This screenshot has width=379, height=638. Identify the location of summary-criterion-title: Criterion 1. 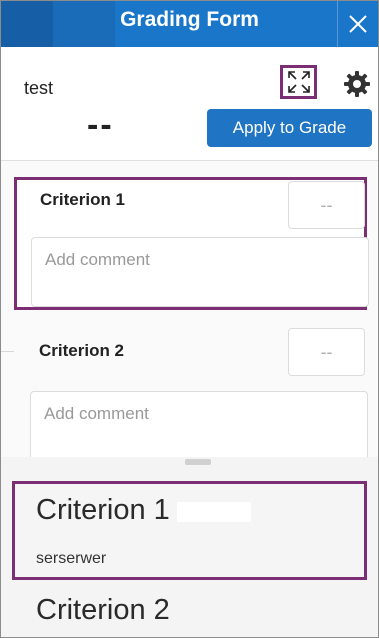
(103, 510).